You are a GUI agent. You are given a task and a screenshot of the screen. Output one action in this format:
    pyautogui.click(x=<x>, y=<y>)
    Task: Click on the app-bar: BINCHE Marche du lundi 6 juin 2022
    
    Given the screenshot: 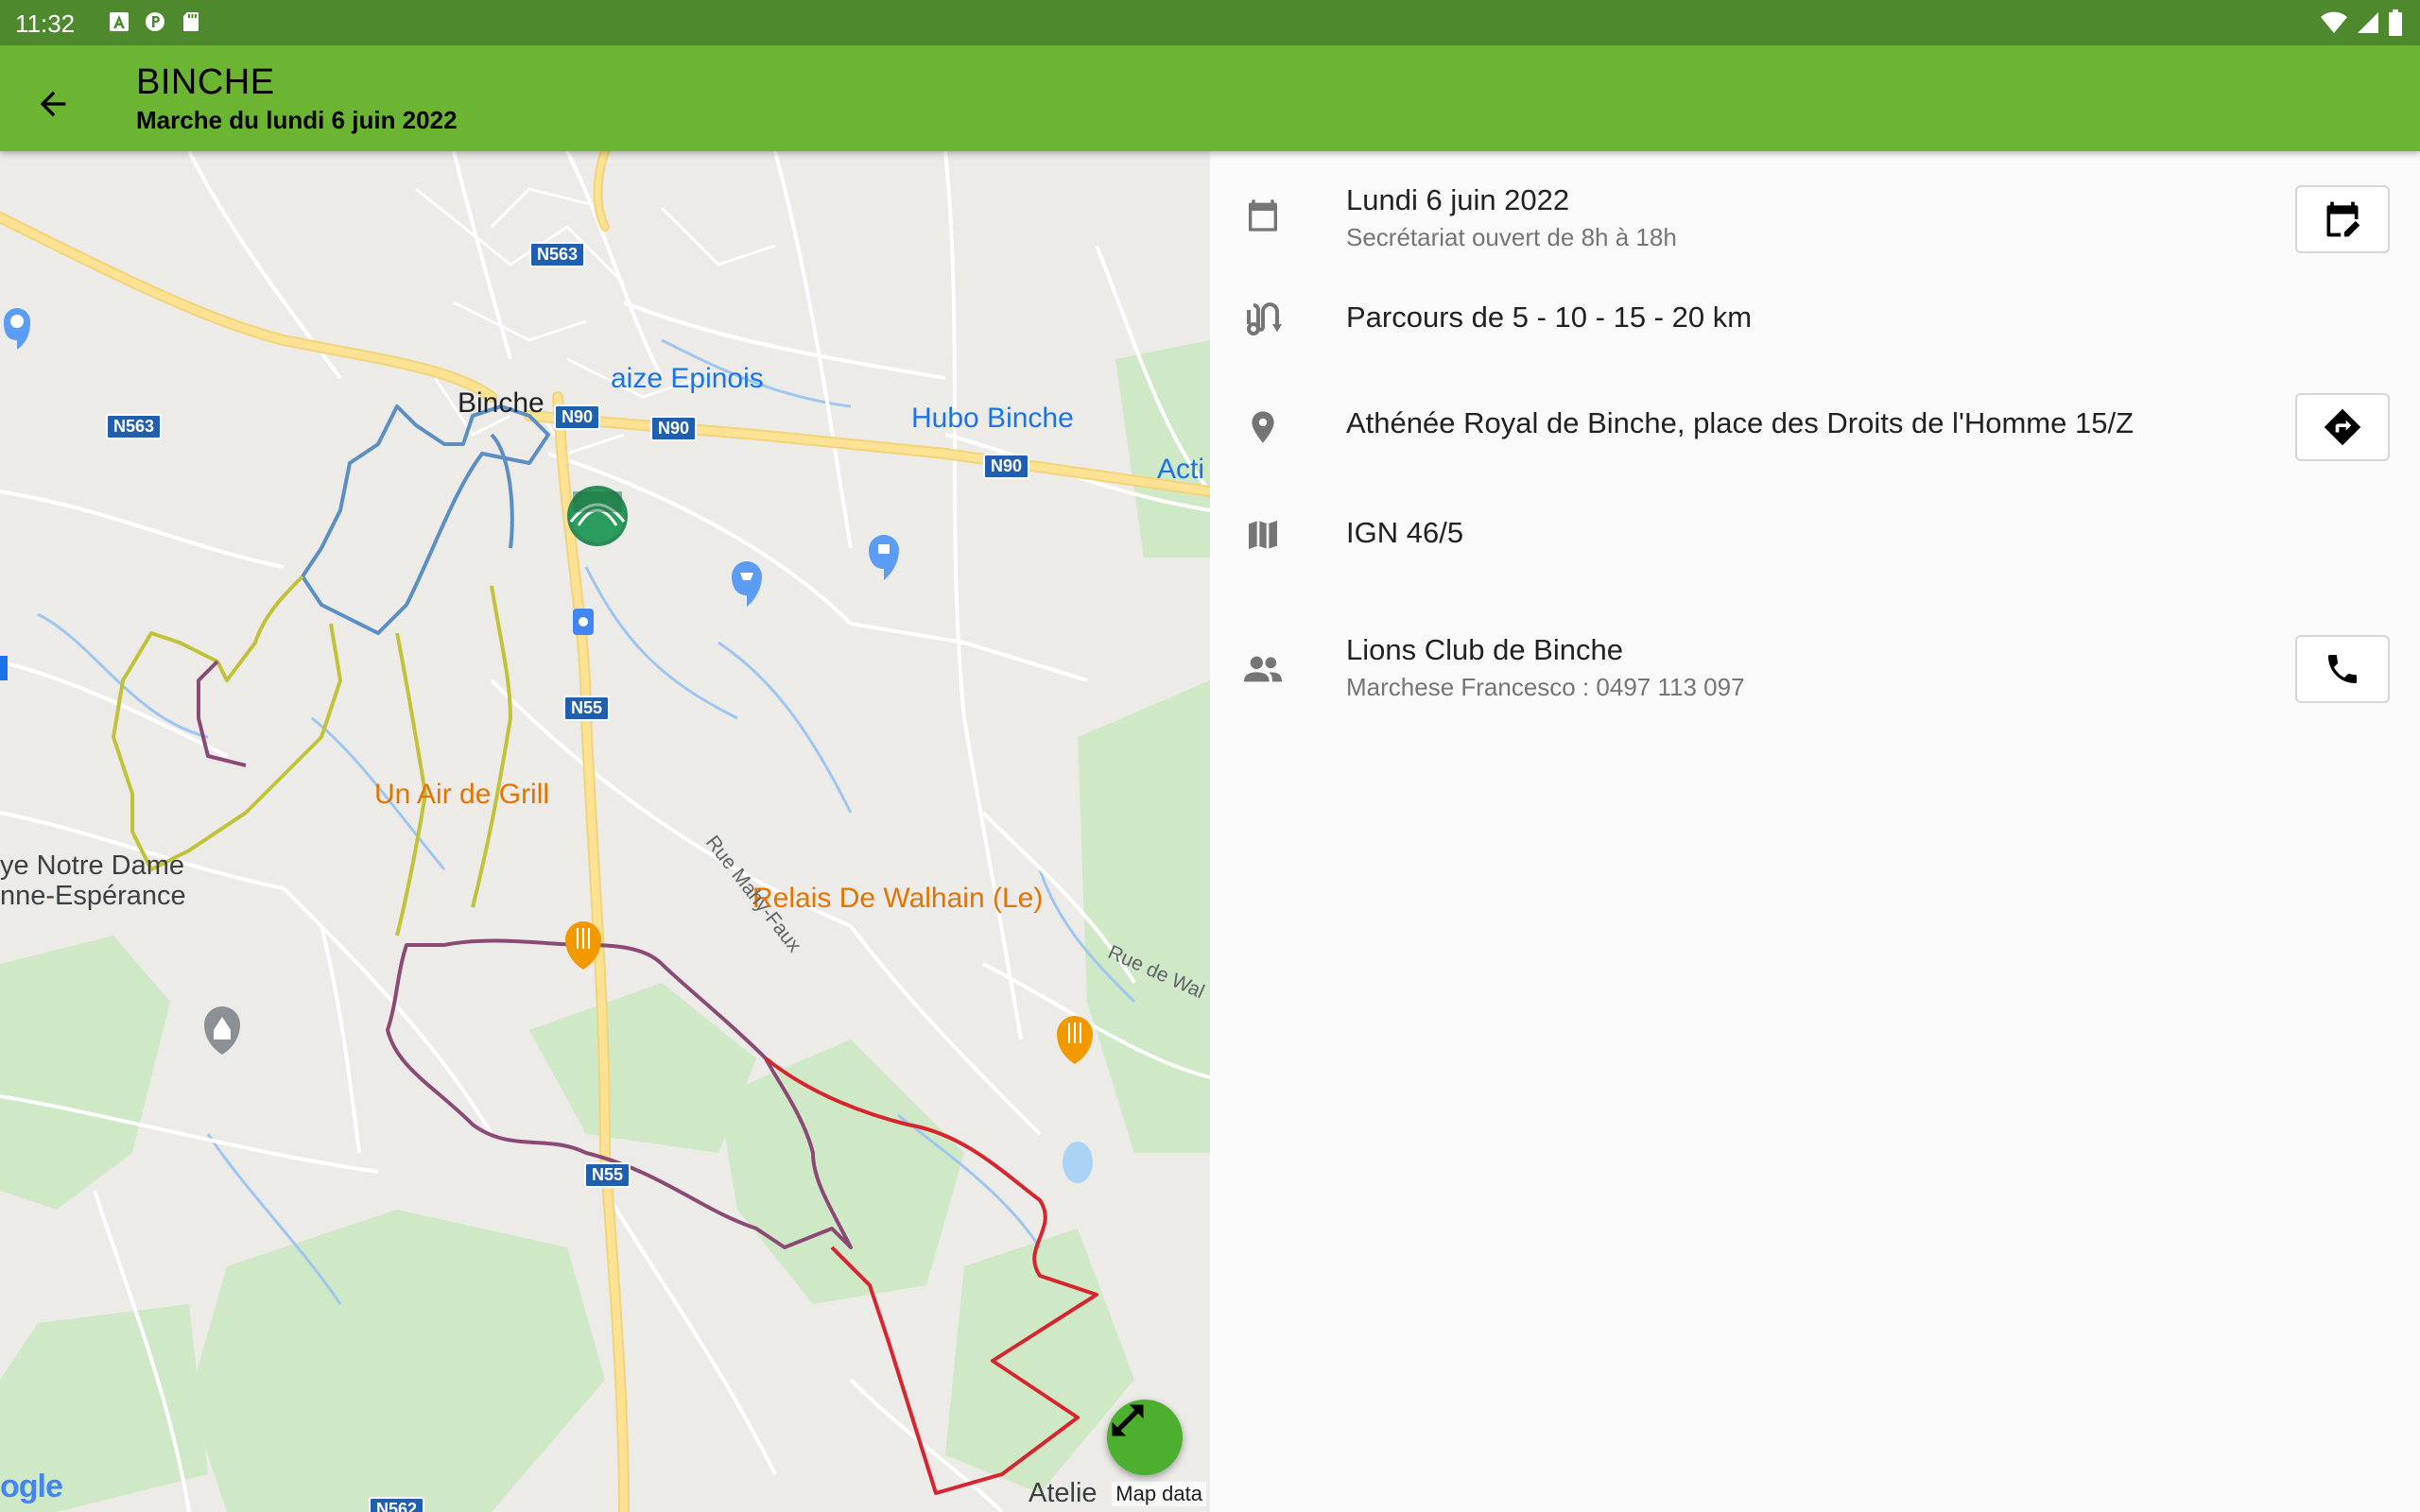 What is the action you would take?
    pyautogui.click(x=1210, y=98)
    